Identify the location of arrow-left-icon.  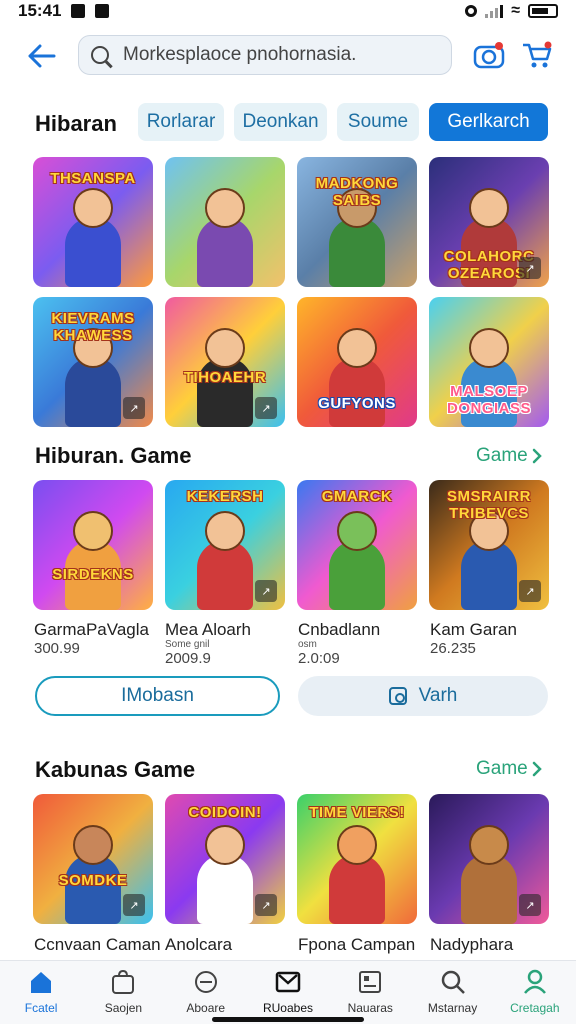
(42, 56).